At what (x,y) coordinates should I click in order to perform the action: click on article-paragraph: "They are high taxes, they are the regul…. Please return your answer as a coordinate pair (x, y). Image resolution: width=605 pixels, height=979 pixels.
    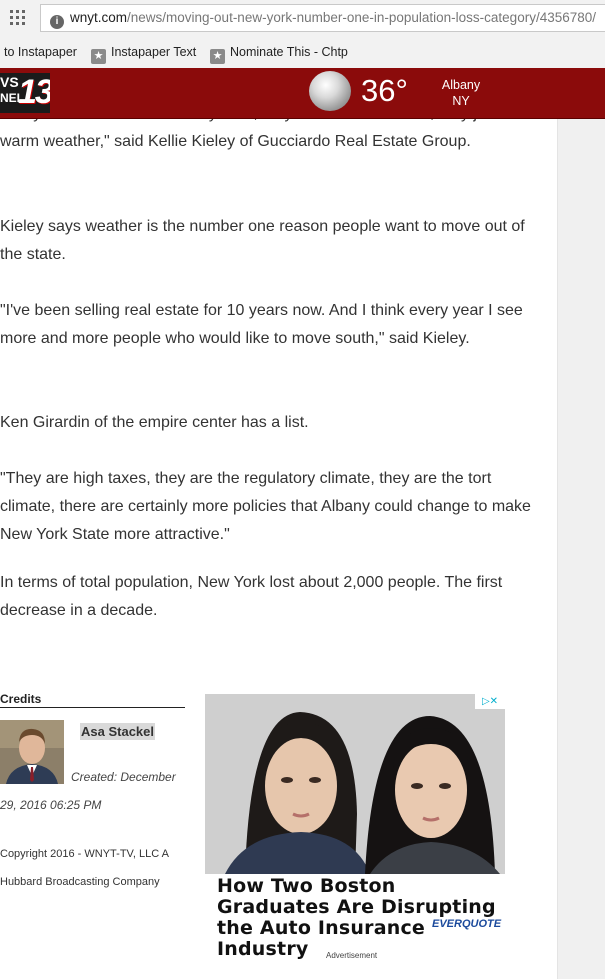
    Looking at the image, I should click on (265, 506).